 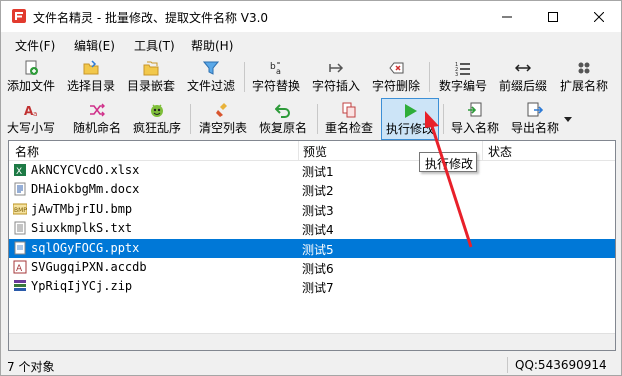 I want to click on maximize-icon, so click(x=553, y=16).